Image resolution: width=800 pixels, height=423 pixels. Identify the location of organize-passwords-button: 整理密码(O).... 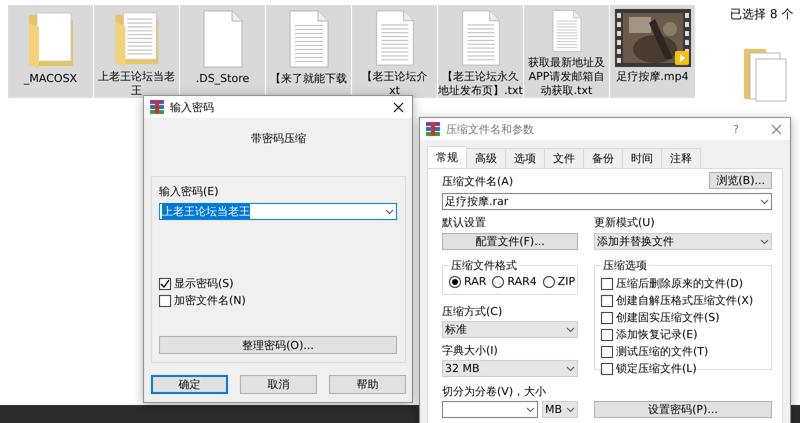
(278, 345).